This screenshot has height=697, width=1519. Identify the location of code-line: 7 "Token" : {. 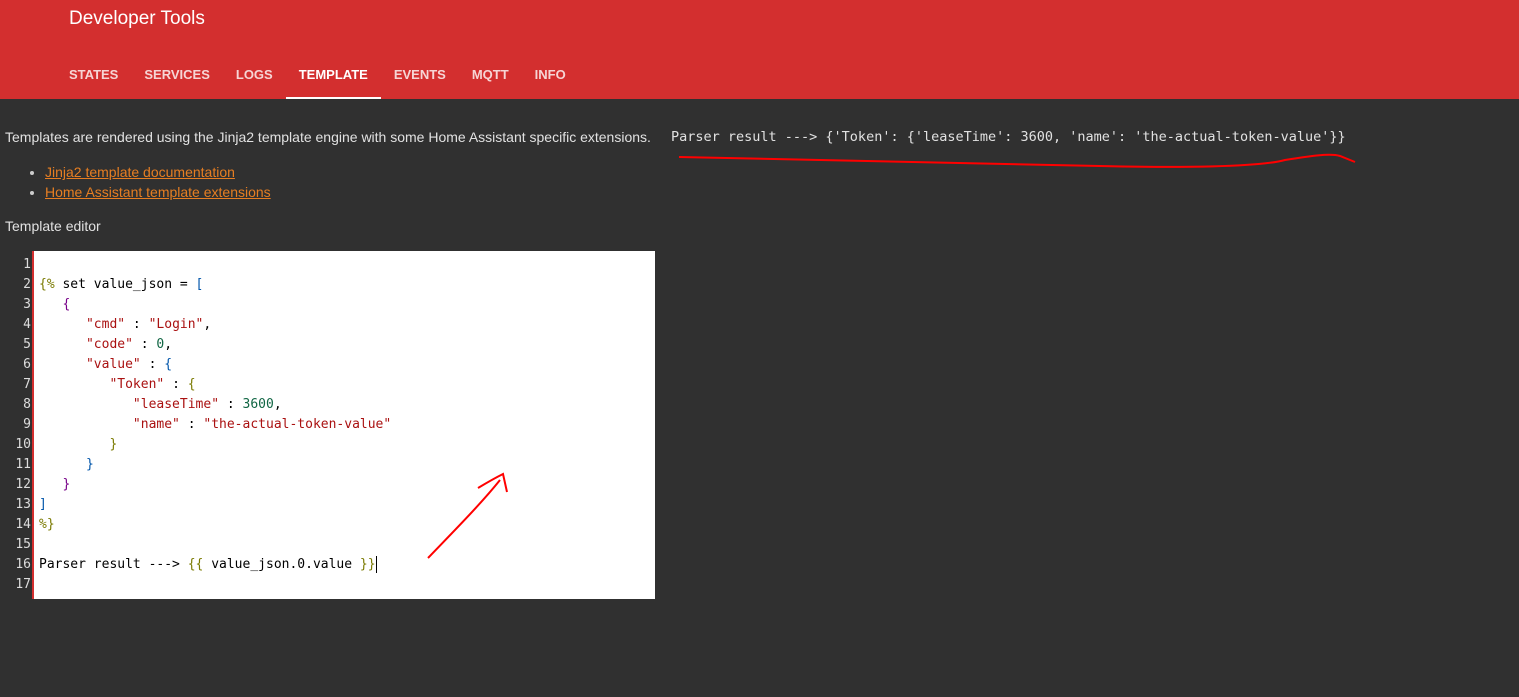
(327, 385).